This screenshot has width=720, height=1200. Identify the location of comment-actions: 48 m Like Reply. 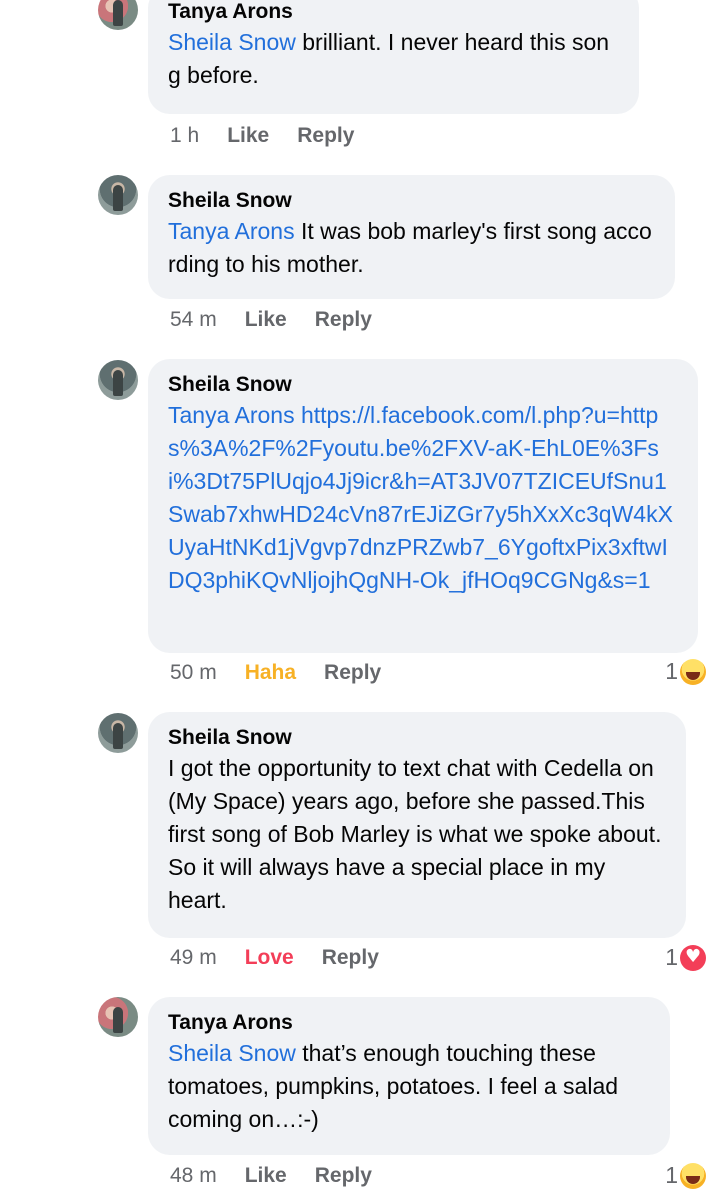
(271, 1176).